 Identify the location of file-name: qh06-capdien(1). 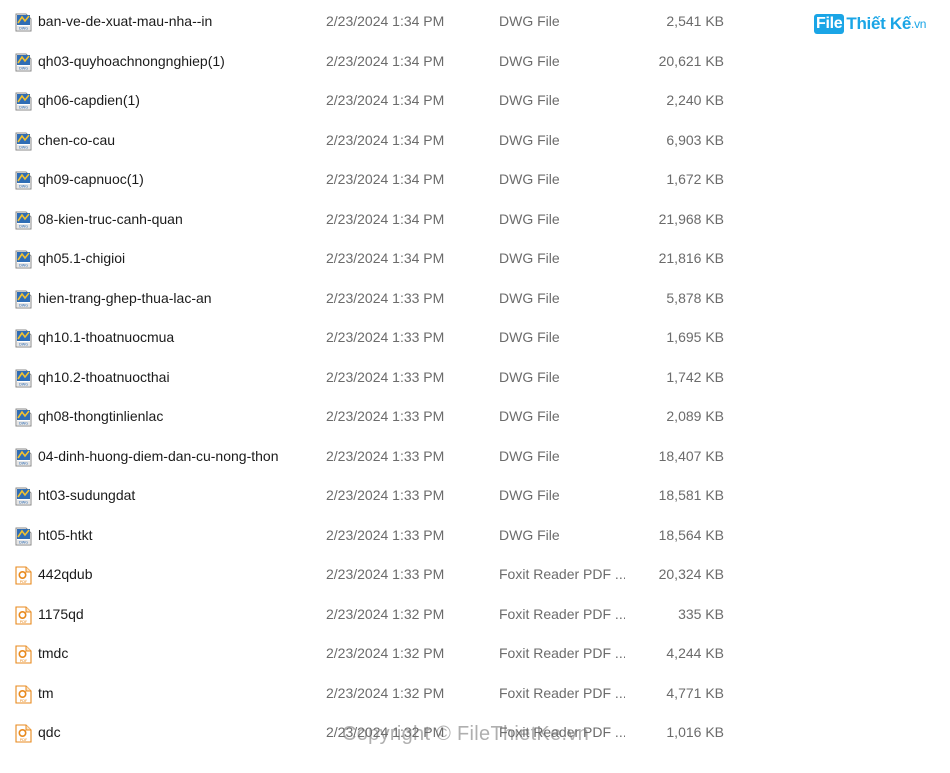
(89, 100).